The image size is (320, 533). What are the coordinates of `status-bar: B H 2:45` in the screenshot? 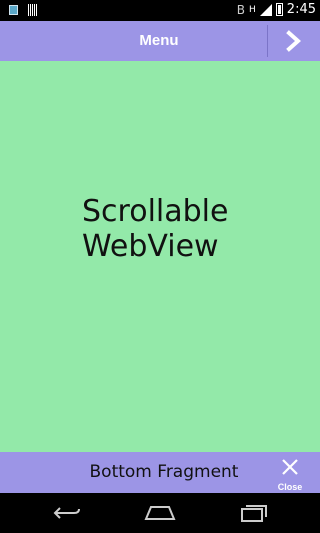 It's located at (160, 10).